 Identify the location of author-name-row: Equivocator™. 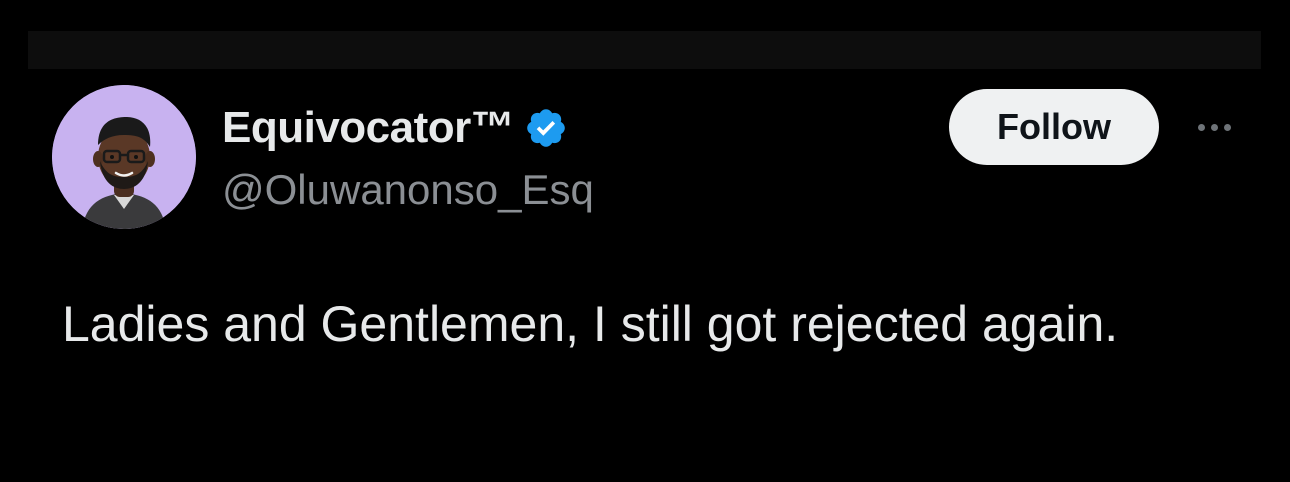
(395, 128).